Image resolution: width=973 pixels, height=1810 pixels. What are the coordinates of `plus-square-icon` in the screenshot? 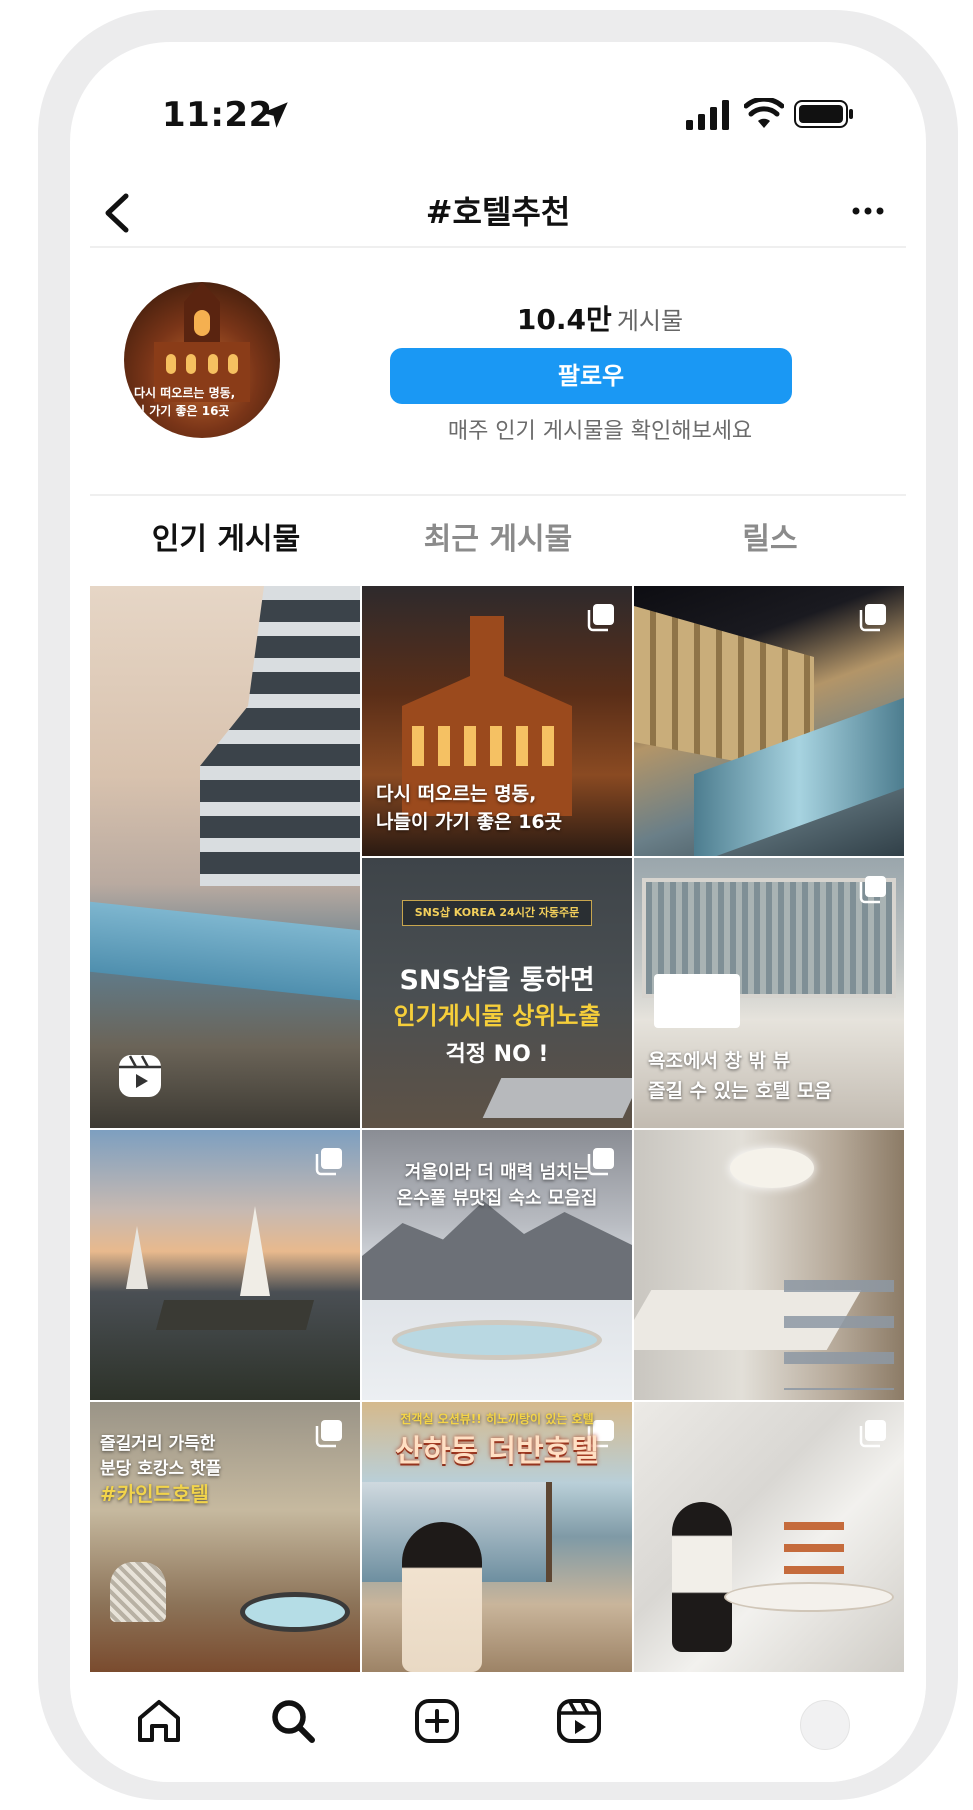 It's located at (437, 1721).